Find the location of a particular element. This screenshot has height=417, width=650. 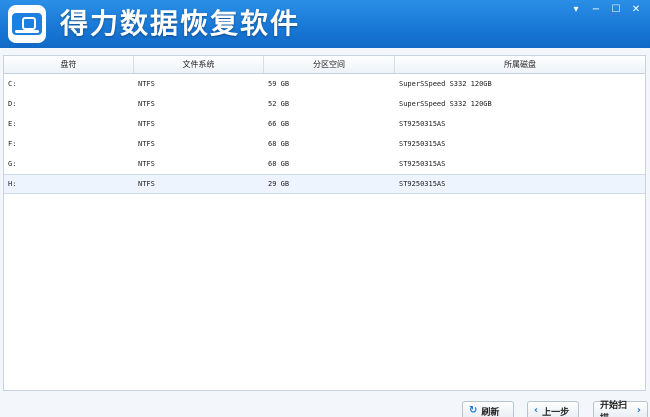

drive-lock-icon is located at coordinates (27, 24).